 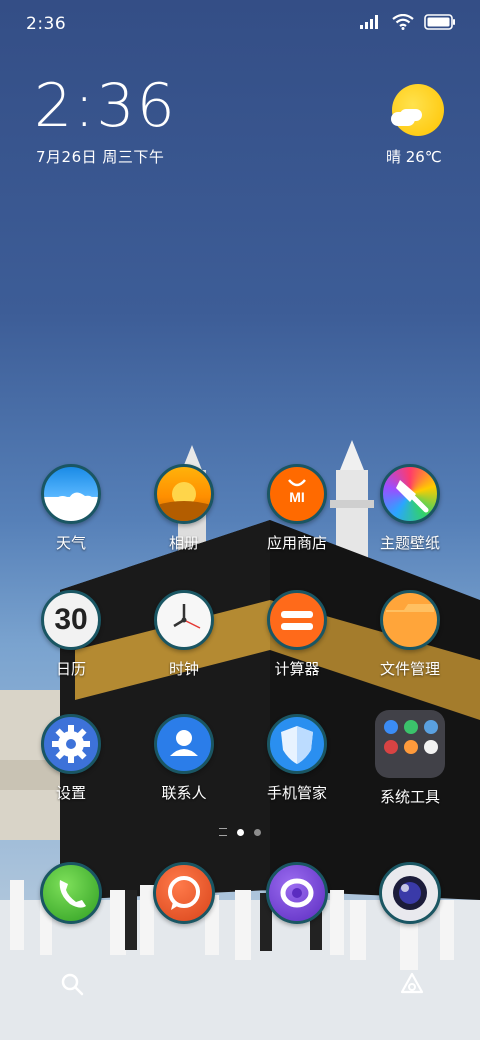 I want to click on page-list-icon, so click(x=223, y=832).